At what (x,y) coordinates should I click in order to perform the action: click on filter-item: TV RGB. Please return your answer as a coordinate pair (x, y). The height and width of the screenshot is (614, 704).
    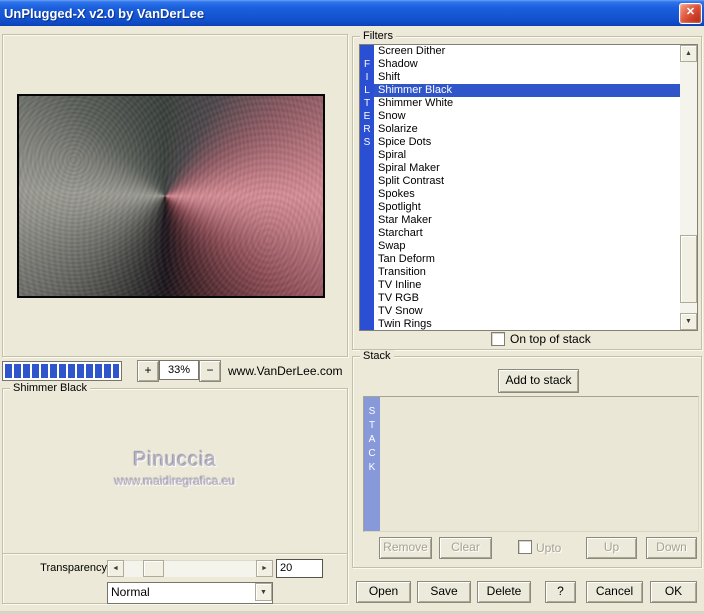
    Looking at the image, I should click on (527, 298).